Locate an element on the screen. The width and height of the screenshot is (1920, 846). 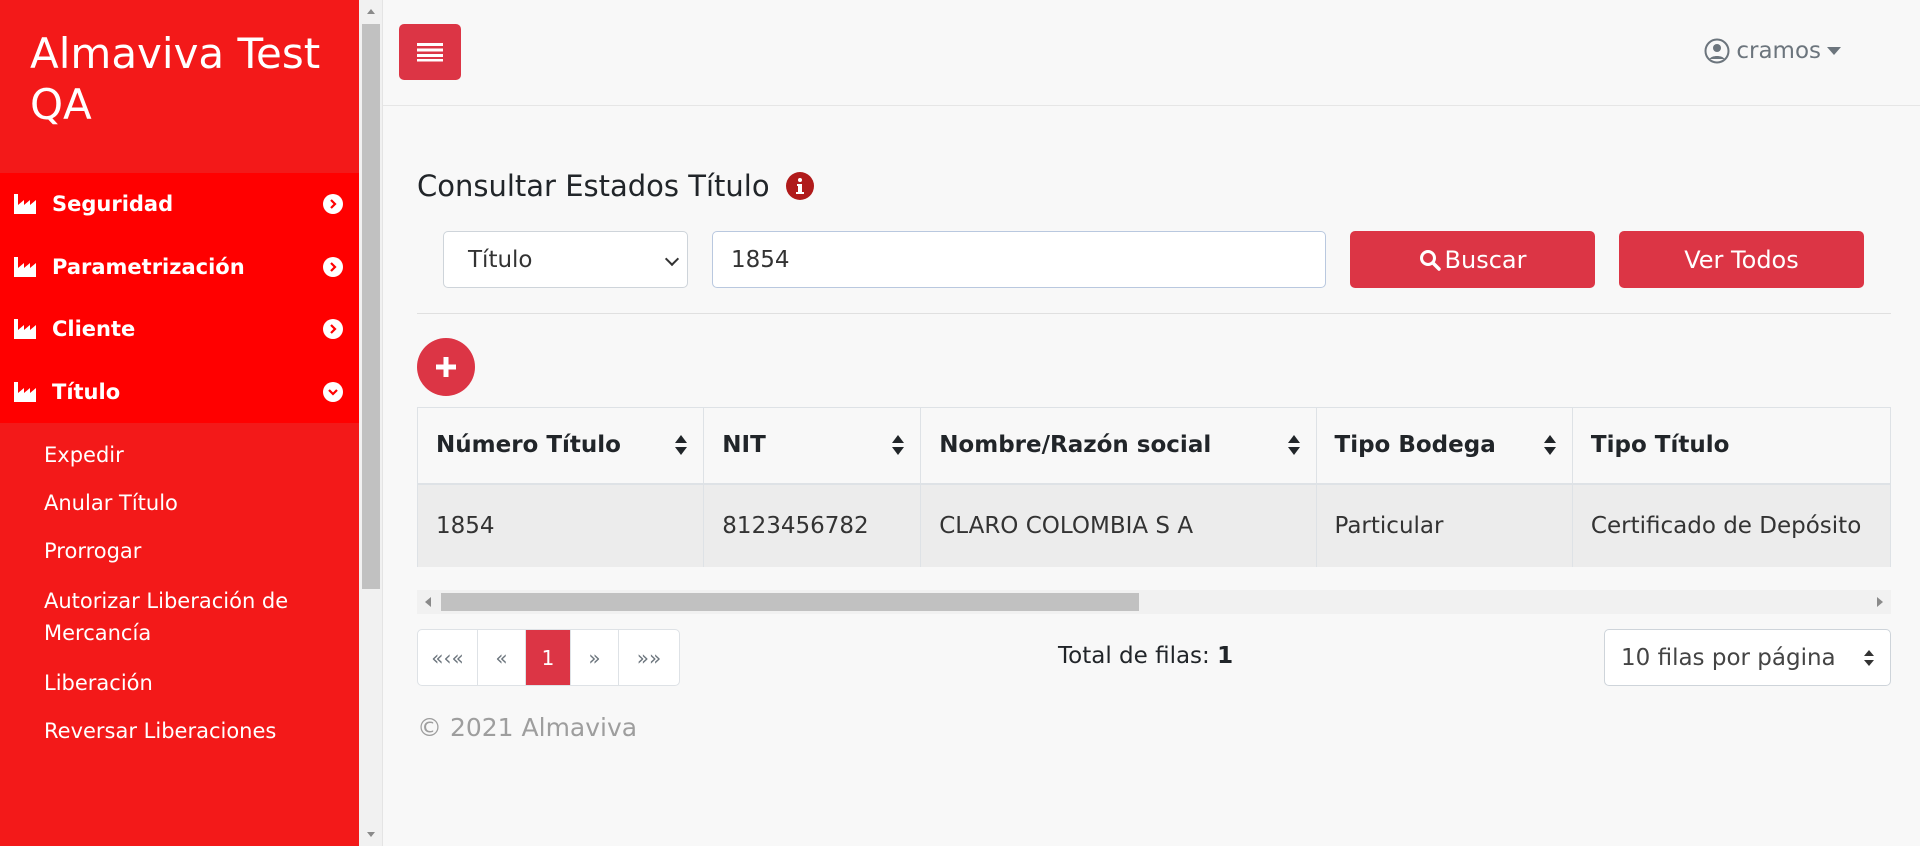
brand-title: Almaviva Test QA is located at coordinates (175, 79).